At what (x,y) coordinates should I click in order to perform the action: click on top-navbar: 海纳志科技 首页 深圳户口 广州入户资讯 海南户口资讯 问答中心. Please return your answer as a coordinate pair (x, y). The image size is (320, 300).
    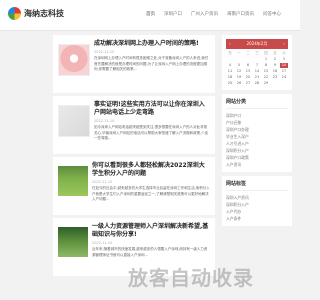
    Looking at the image, I should click on (150, 15).